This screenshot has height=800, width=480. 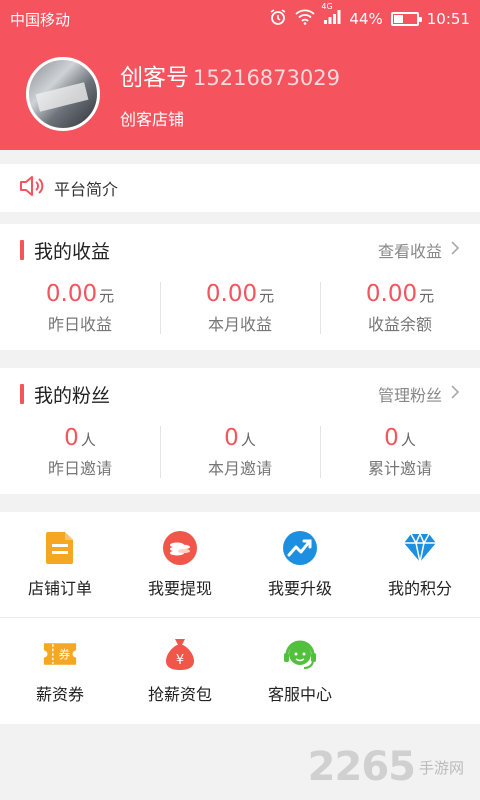 What do you see at coordinates (240, 452) in the screenshot?
I see `stat-month-invites: 0人 本月邀请` at bounding box center [240, 452].